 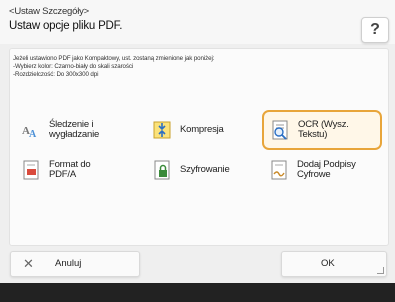 What do you see at coordinates (380, 270) in the screenshot?
I see `corner-mark-icon` at bounding box center [380, 270].